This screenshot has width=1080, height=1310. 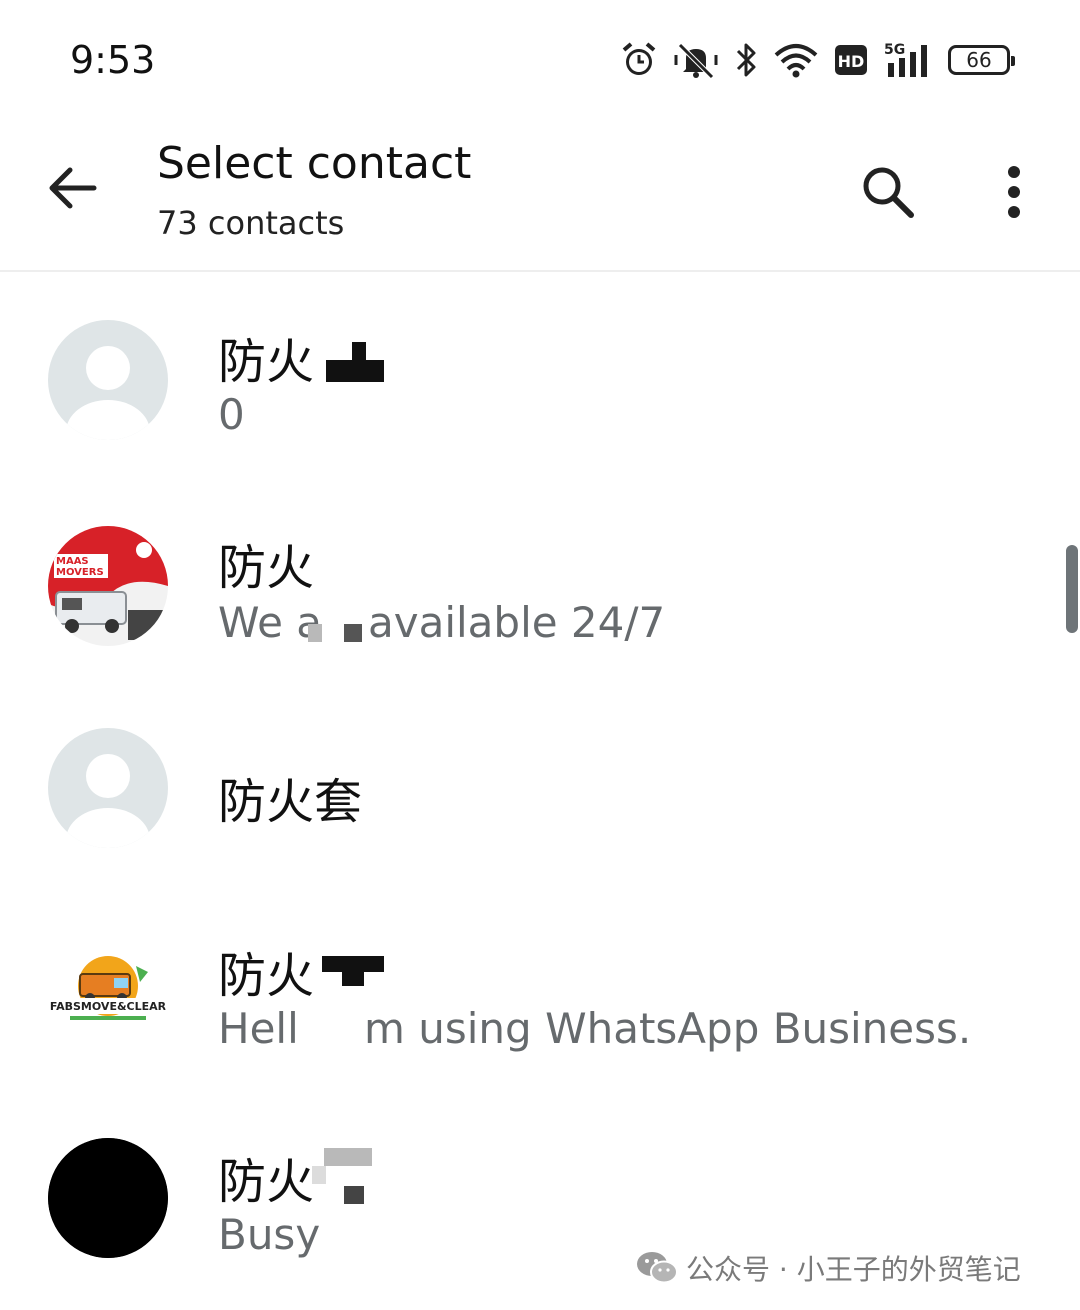 What do you see at coordinates (290, 802) in the screenshot?
I see `contact-name: 防火套` at bounding box center [290, 802].